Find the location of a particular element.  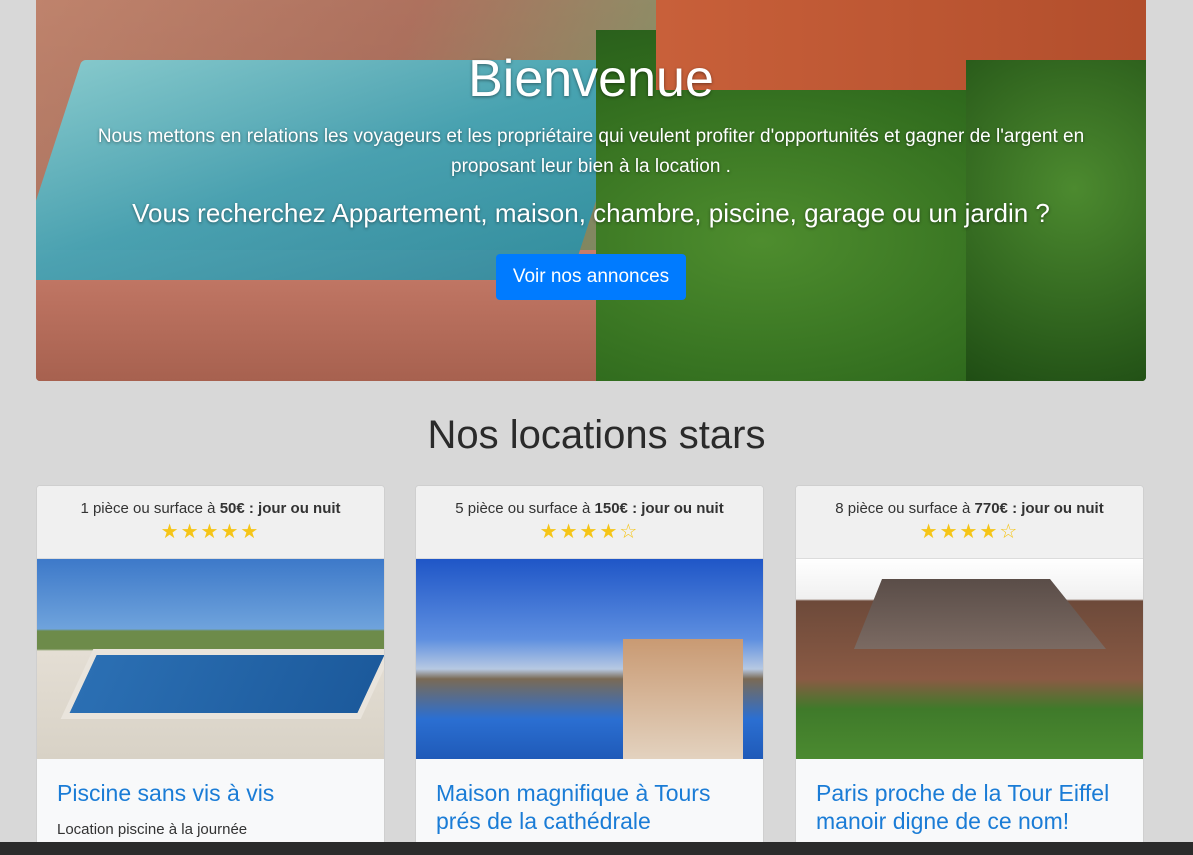

price-amount: 770€ : jour ou nuit is located at coordinates (1039, 508).